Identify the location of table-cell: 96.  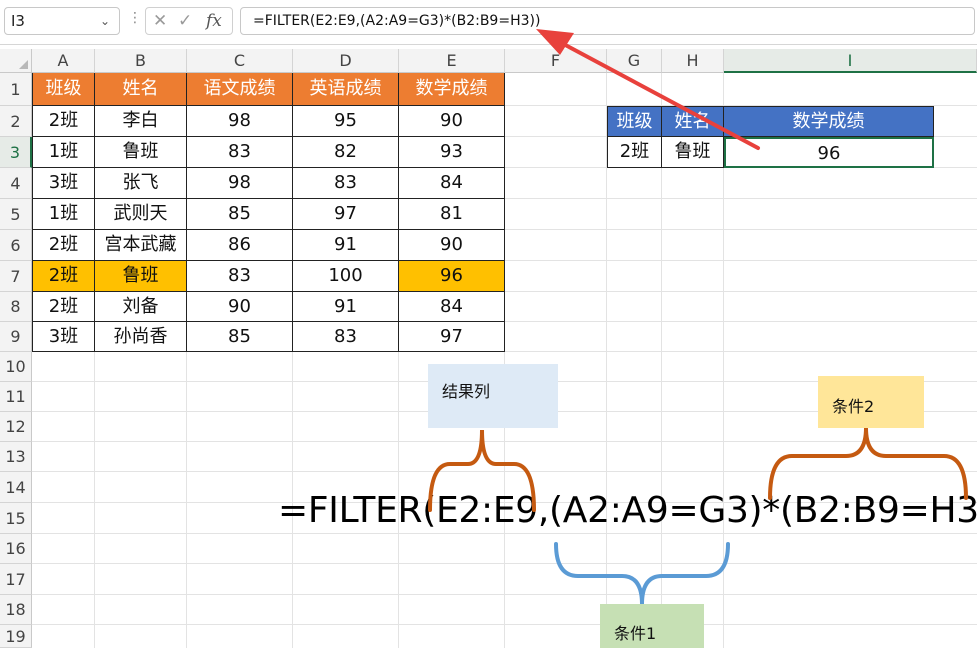
(452, 276).